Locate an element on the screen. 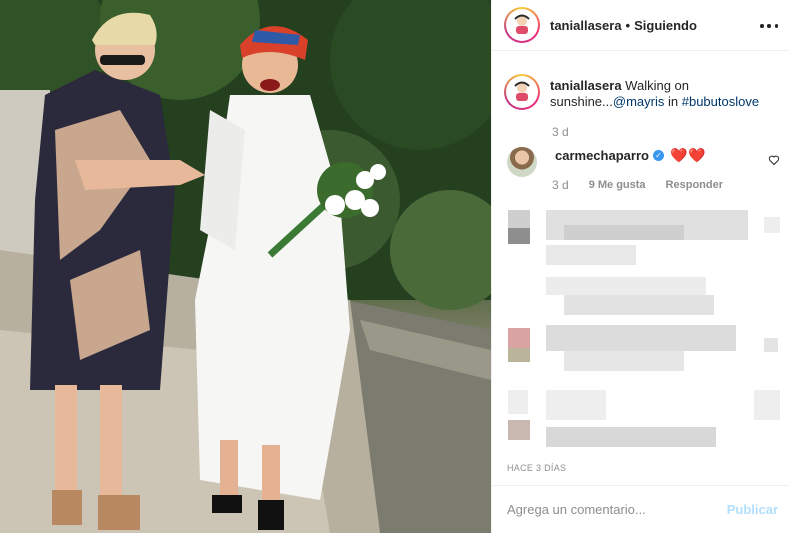 This screenshot has height=533, width=789. post-header: taniallasera • Siguiendo is located at coordinates (640, 25).